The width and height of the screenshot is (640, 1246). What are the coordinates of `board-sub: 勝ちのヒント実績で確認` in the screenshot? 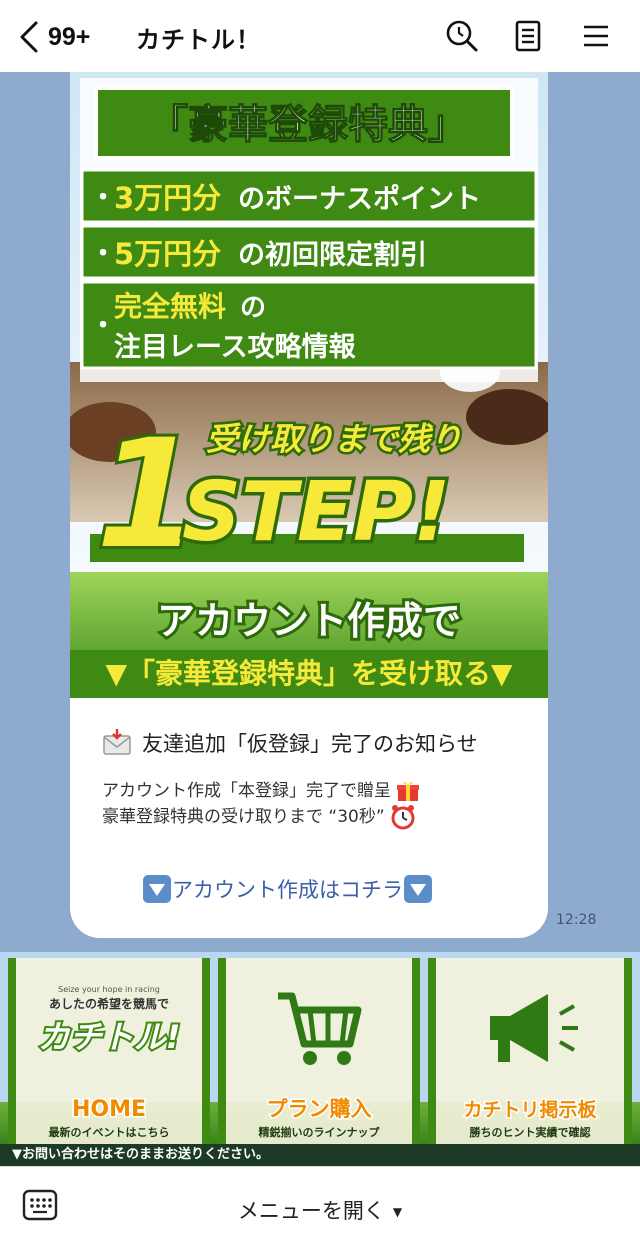 It's located at (530, 1132).